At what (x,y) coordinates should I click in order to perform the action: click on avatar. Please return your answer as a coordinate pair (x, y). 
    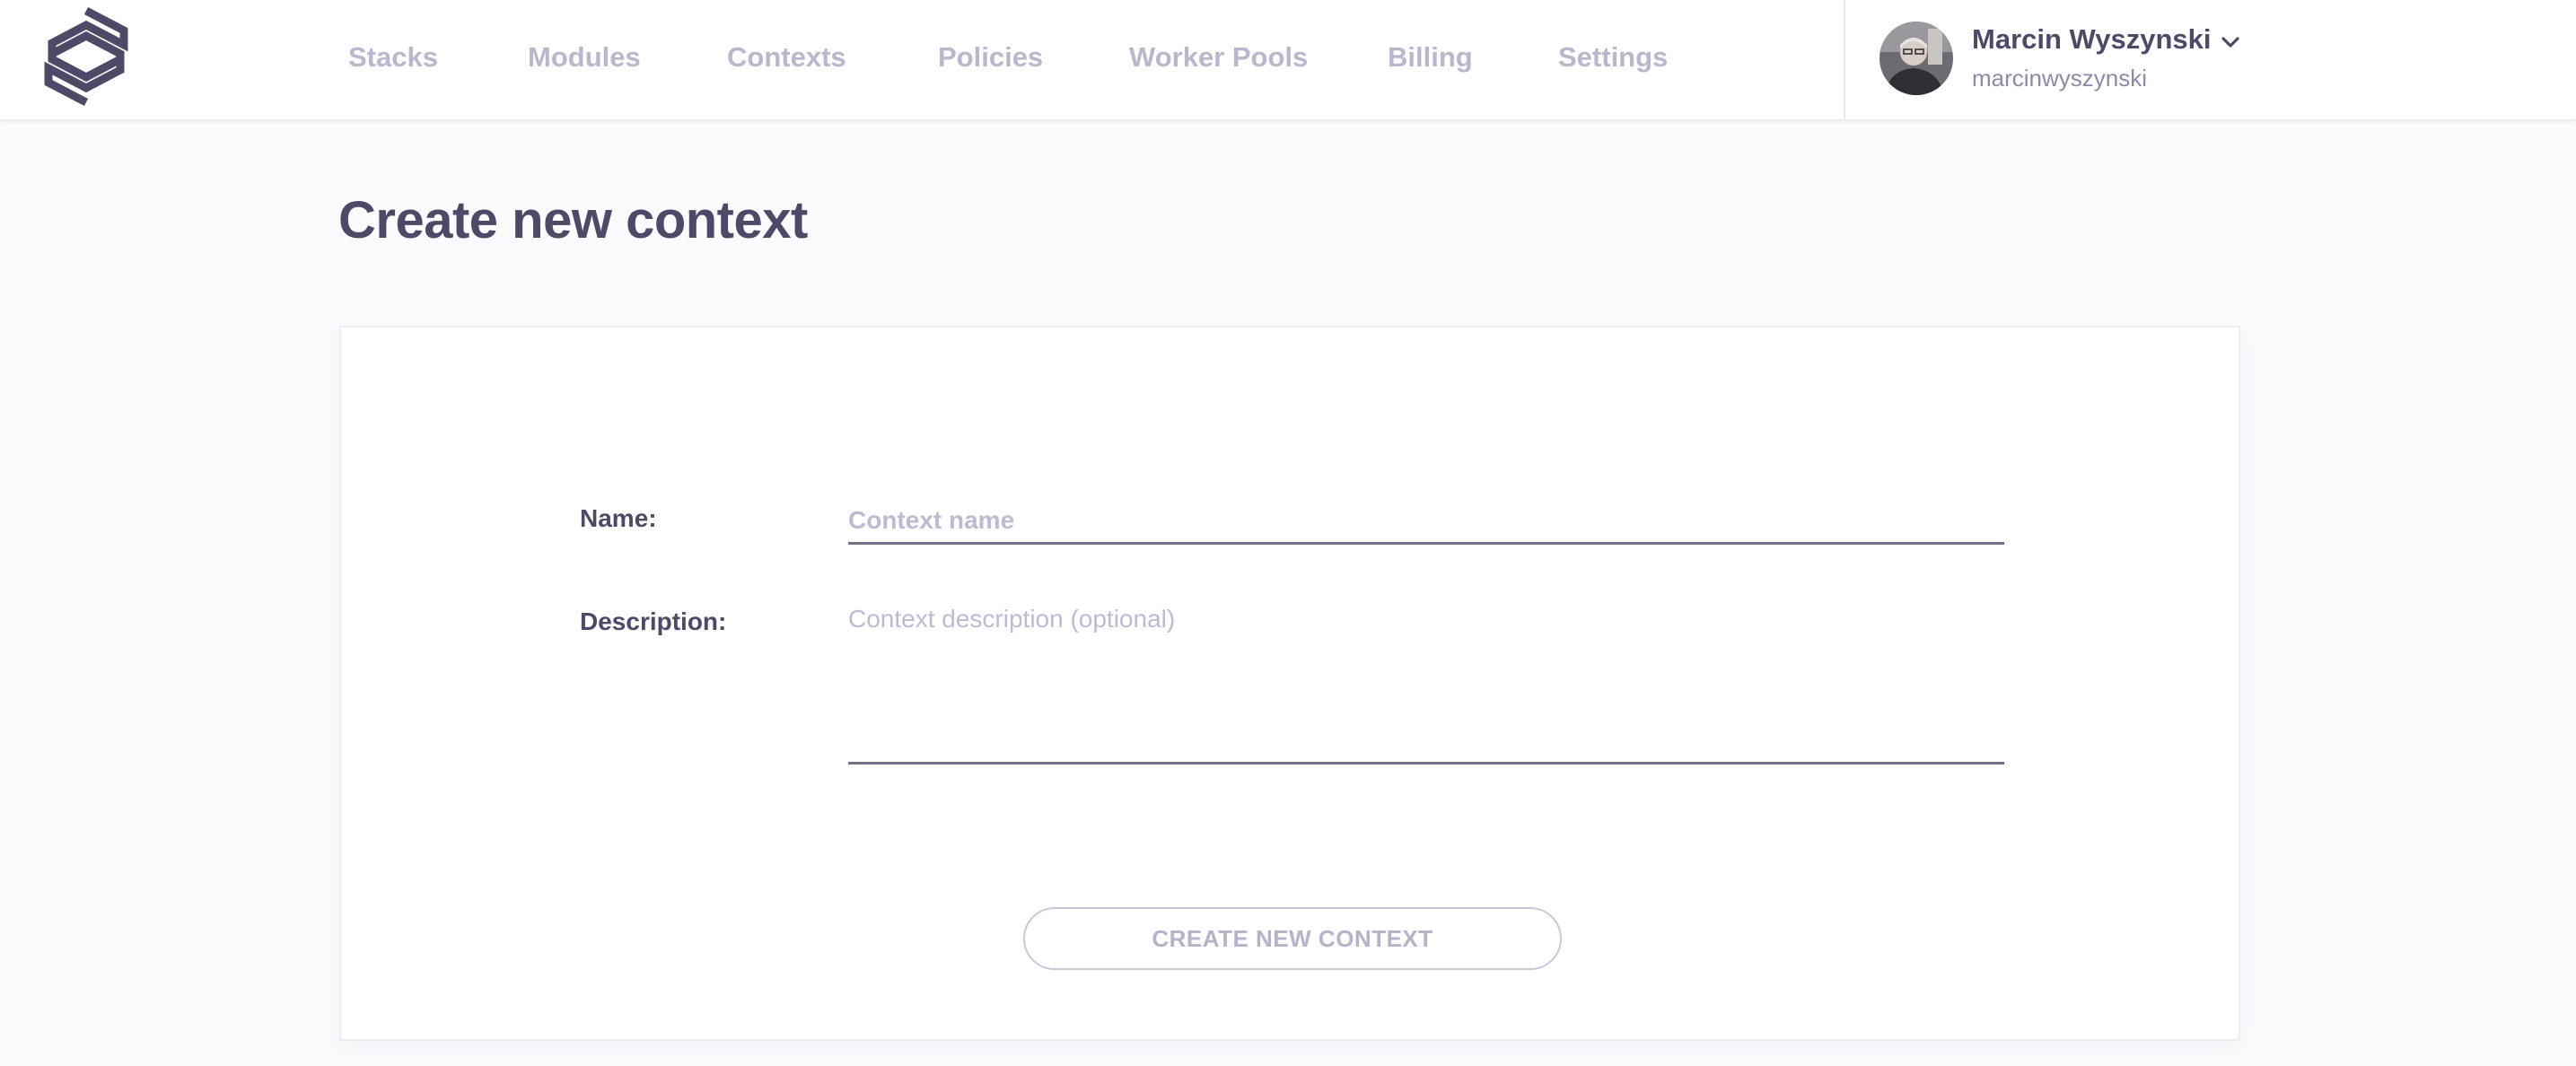
    Looking at the image, I should click on (1916, 58).